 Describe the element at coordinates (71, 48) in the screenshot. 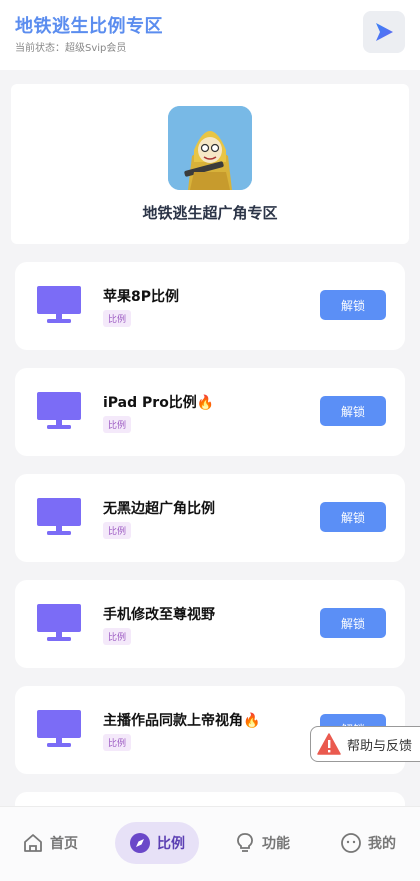

I see `membership-status: 当前状态：超级Svip会员` at that location.